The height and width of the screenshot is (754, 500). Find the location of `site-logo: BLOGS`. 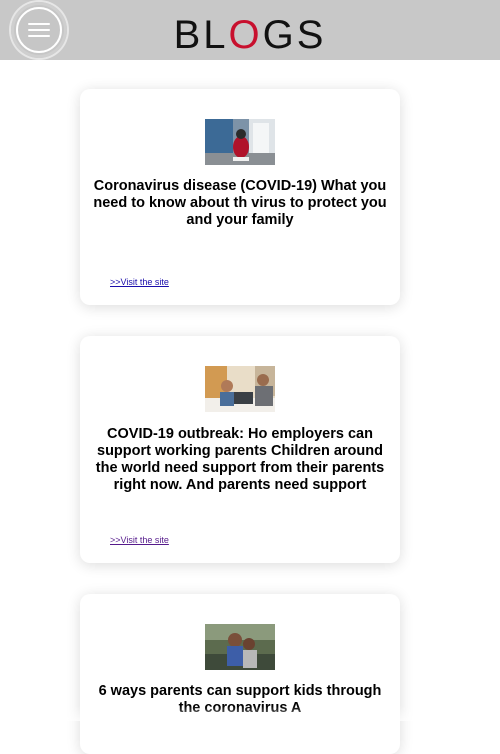

site-logo: BLOGS is located at coordinates (250, 35).